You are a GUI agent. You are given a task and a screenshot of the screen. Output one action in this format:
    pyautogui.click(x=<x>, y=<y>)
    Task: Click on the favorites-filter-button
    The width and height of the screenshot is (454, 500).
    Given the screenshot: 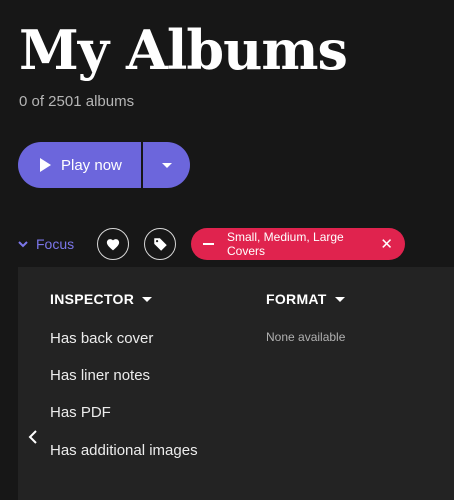 What is the action you would take?
    pyautogui.click(x=113, y=244)
    